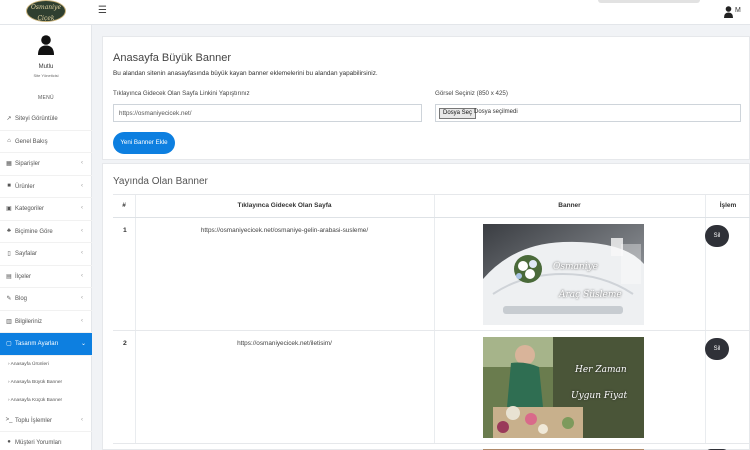  What do you see at coordinates (46, 299) in the screenshot?
I see `sidebar-item-blog: ✎ Blog ‹` at bounding box center [46, 299].